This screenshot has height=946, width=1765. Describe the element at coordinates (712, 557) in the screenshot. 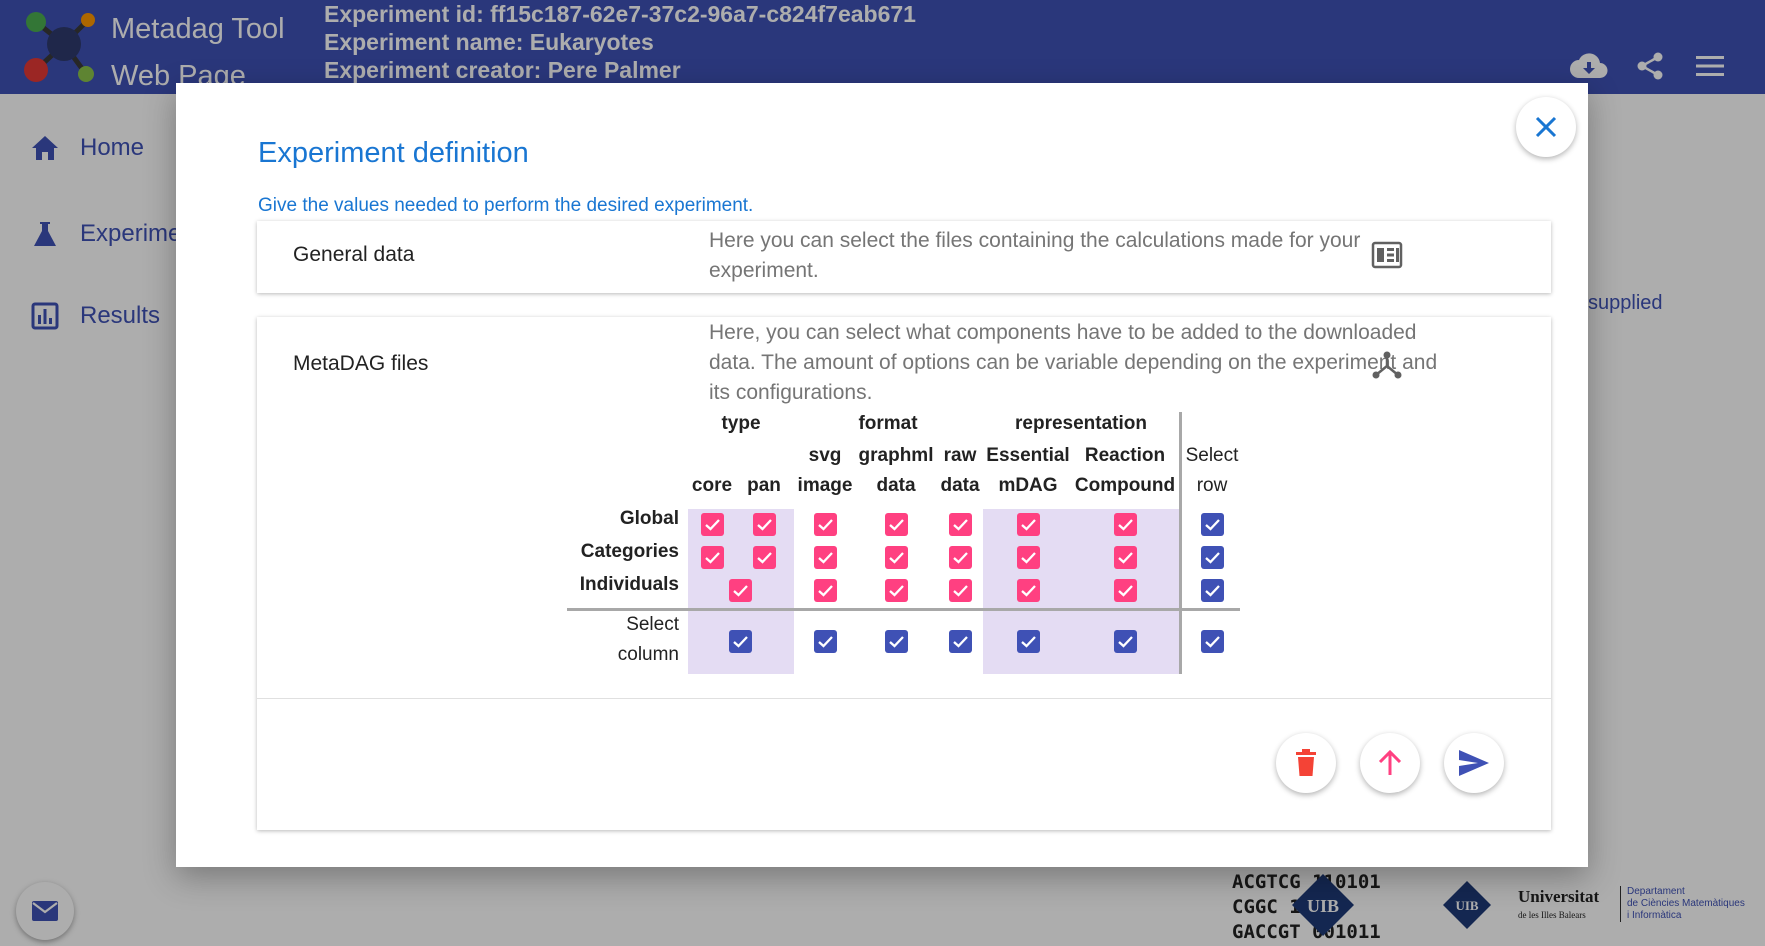

I see `checkbox-categories-core` at that location.